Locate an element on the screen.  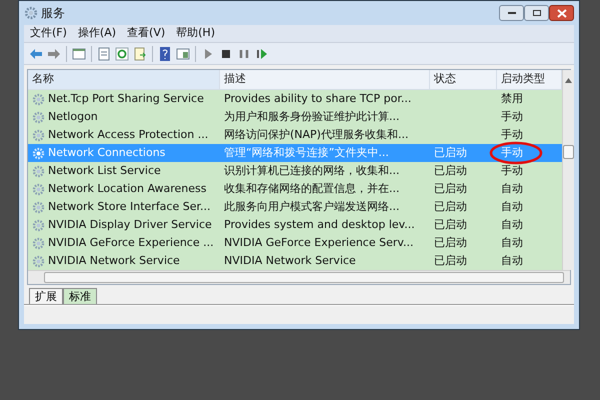
minimize-button is located at coordinates (511, 13).